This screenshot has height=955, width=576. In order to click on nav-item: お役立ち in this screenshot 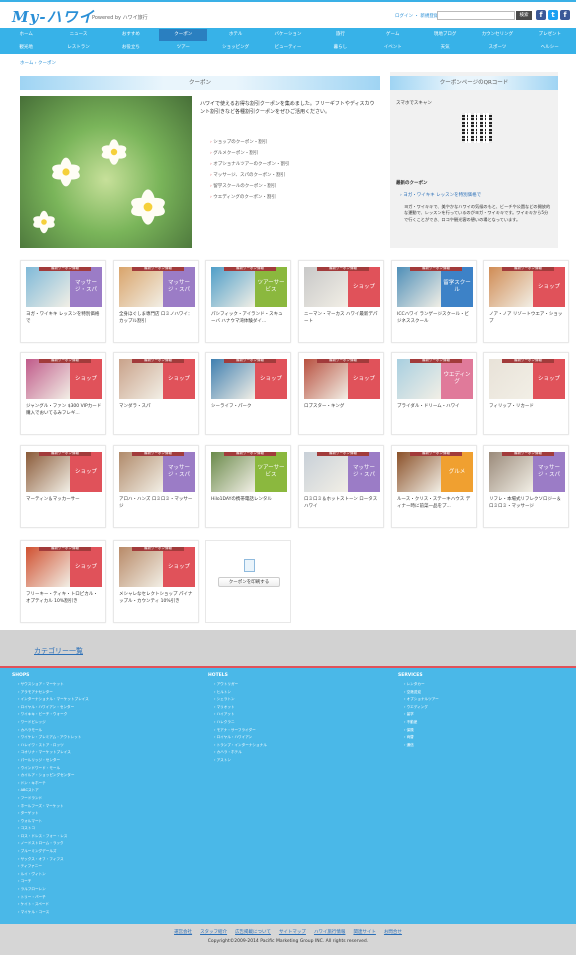, I will do `click(131, 48)`.